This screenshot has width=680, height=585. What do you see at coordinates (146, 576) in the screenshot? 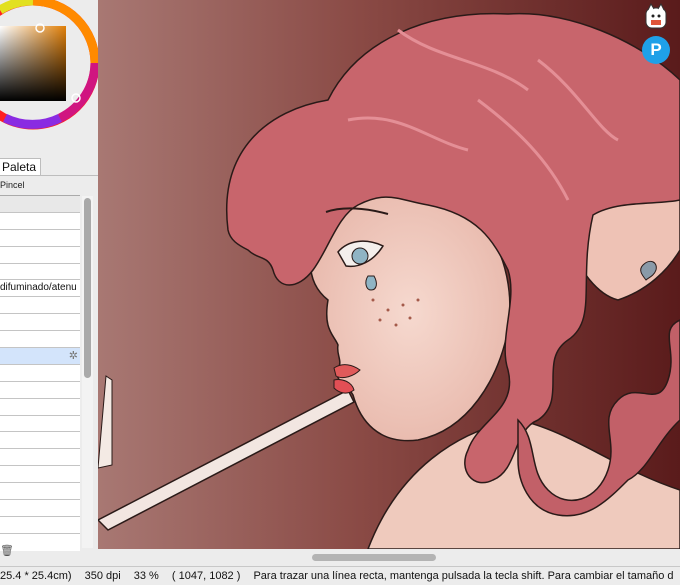
I see `status-zoom: 33 %` at bounding box center [146, 576].